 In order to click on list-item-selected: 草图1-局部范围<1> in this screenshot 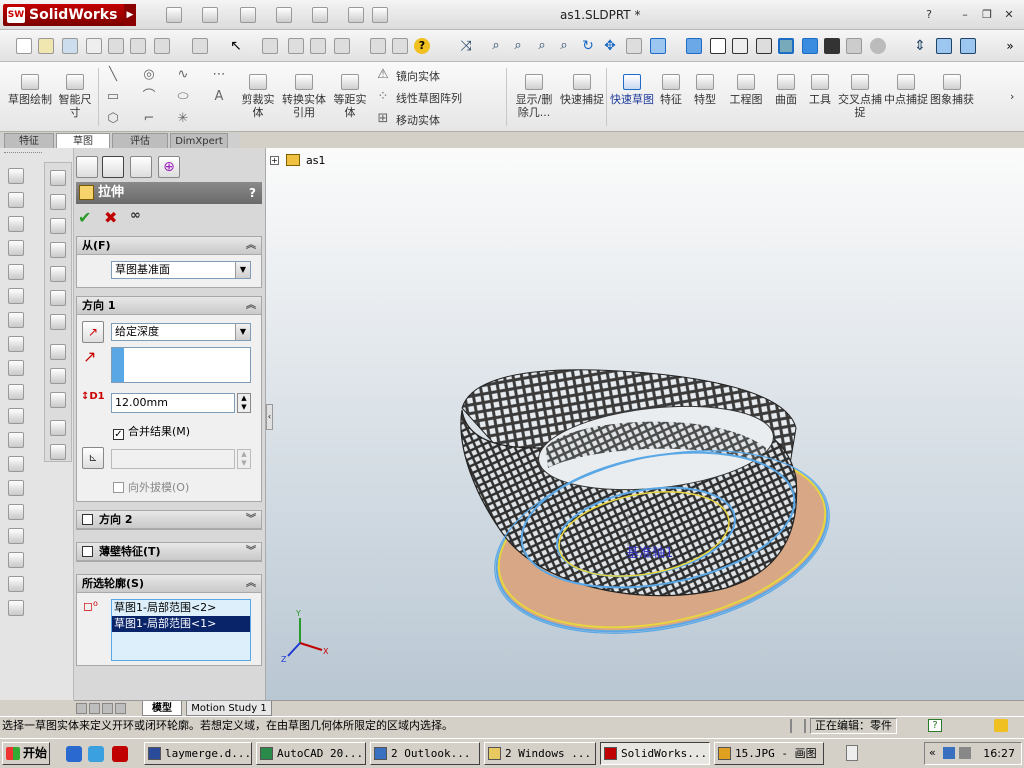, I will do `click(181, 624)`.